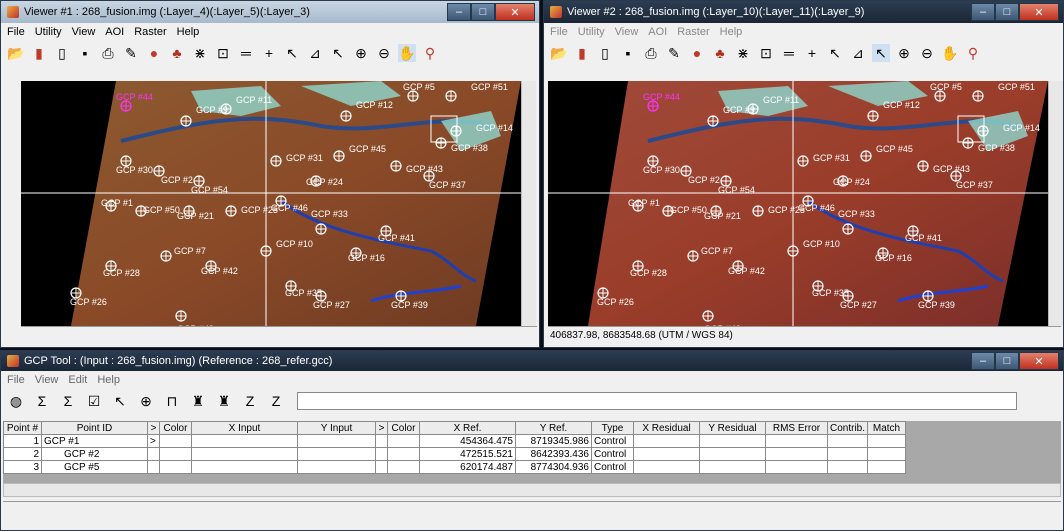  I want to click on zoom-in-icon: ⊕, so click(361, 53).